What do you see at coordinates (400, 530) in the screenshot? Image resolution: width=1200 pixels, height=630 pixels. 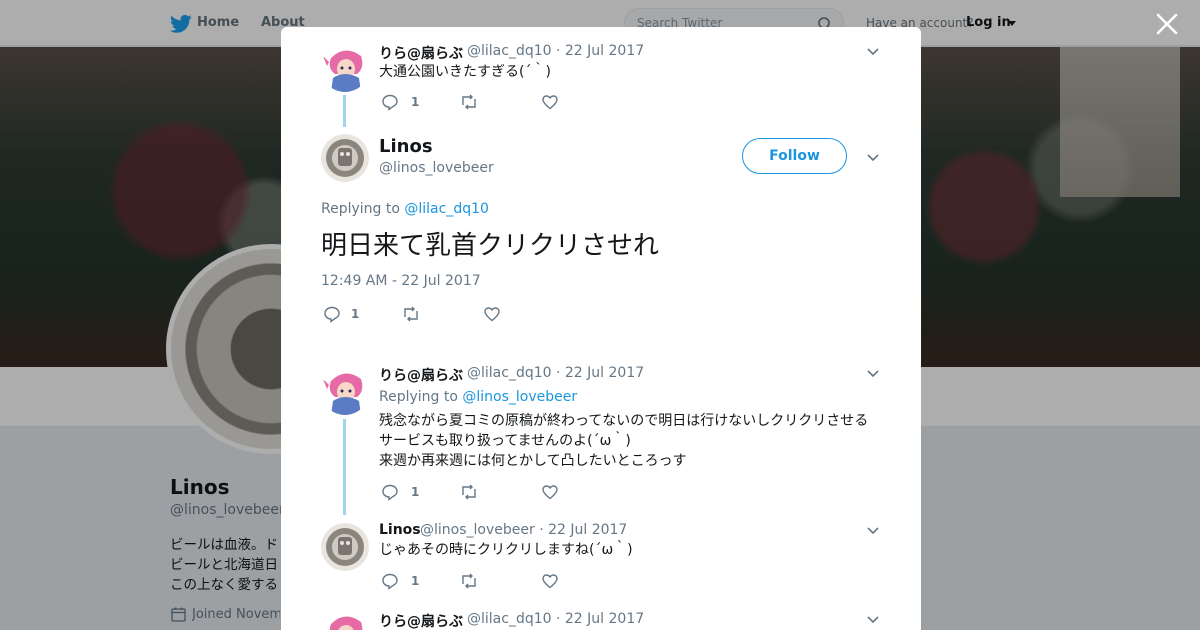 I see `tweet-author-name: Linos` at bounding box center [400, 530].